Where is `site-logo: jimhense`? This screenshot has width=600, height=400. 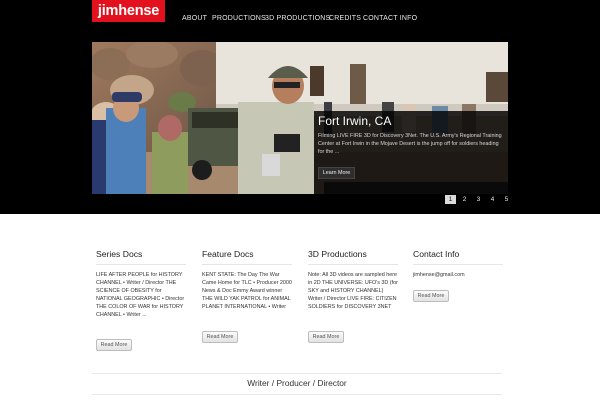 site-logo: jimhense is located at coordinates (128, 11).